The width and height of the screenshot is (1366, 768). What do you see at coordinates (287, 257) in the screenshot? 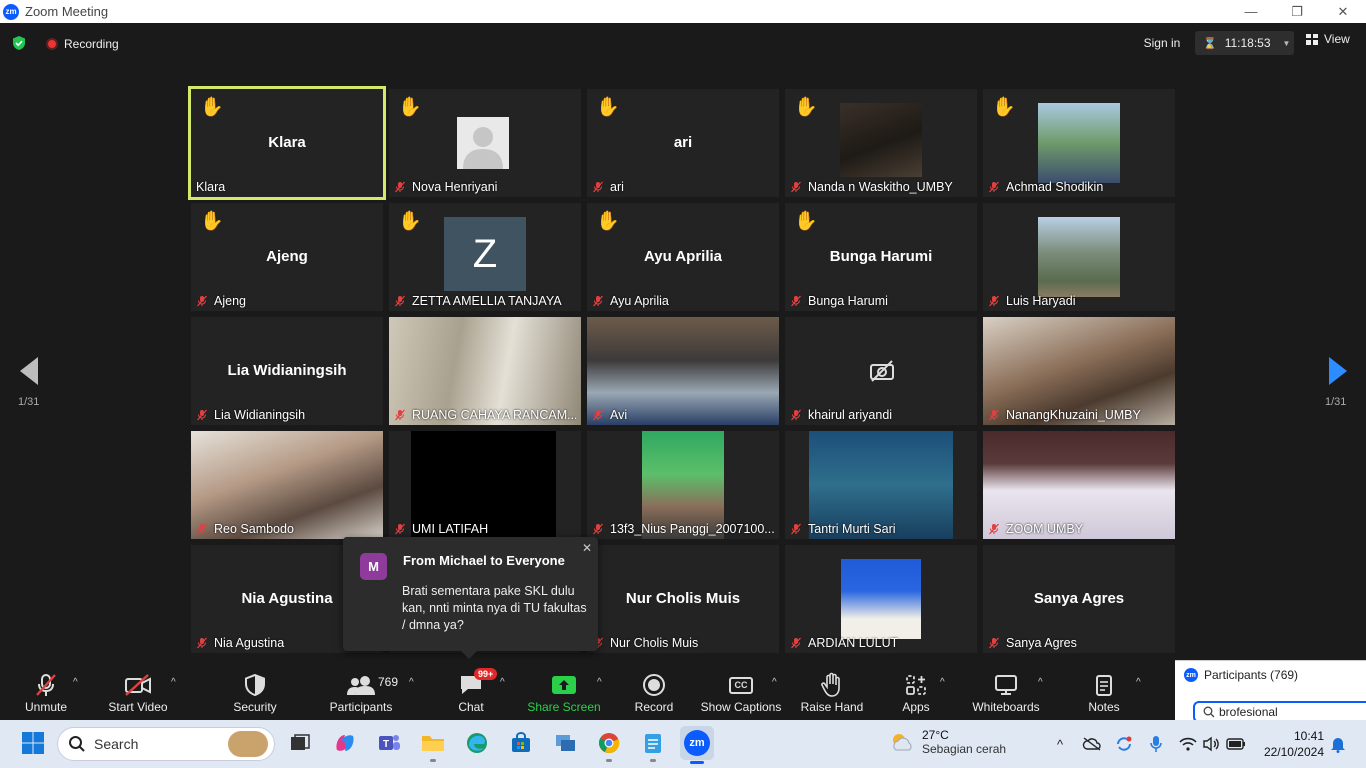
I see `participant-tile-ajeng: Ajeng ✋ Ajeng` at bounding box center [287, 257].